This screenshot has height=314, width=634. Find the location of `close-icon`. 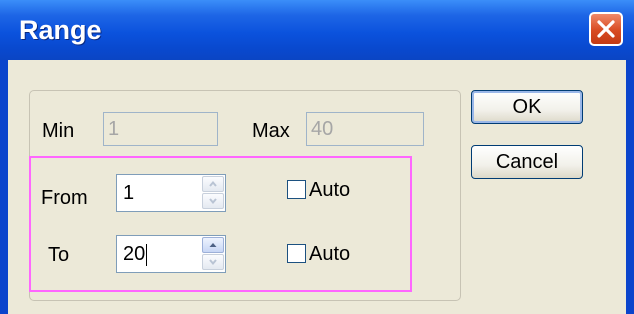

close-icon is located at coordinates (606, 29).